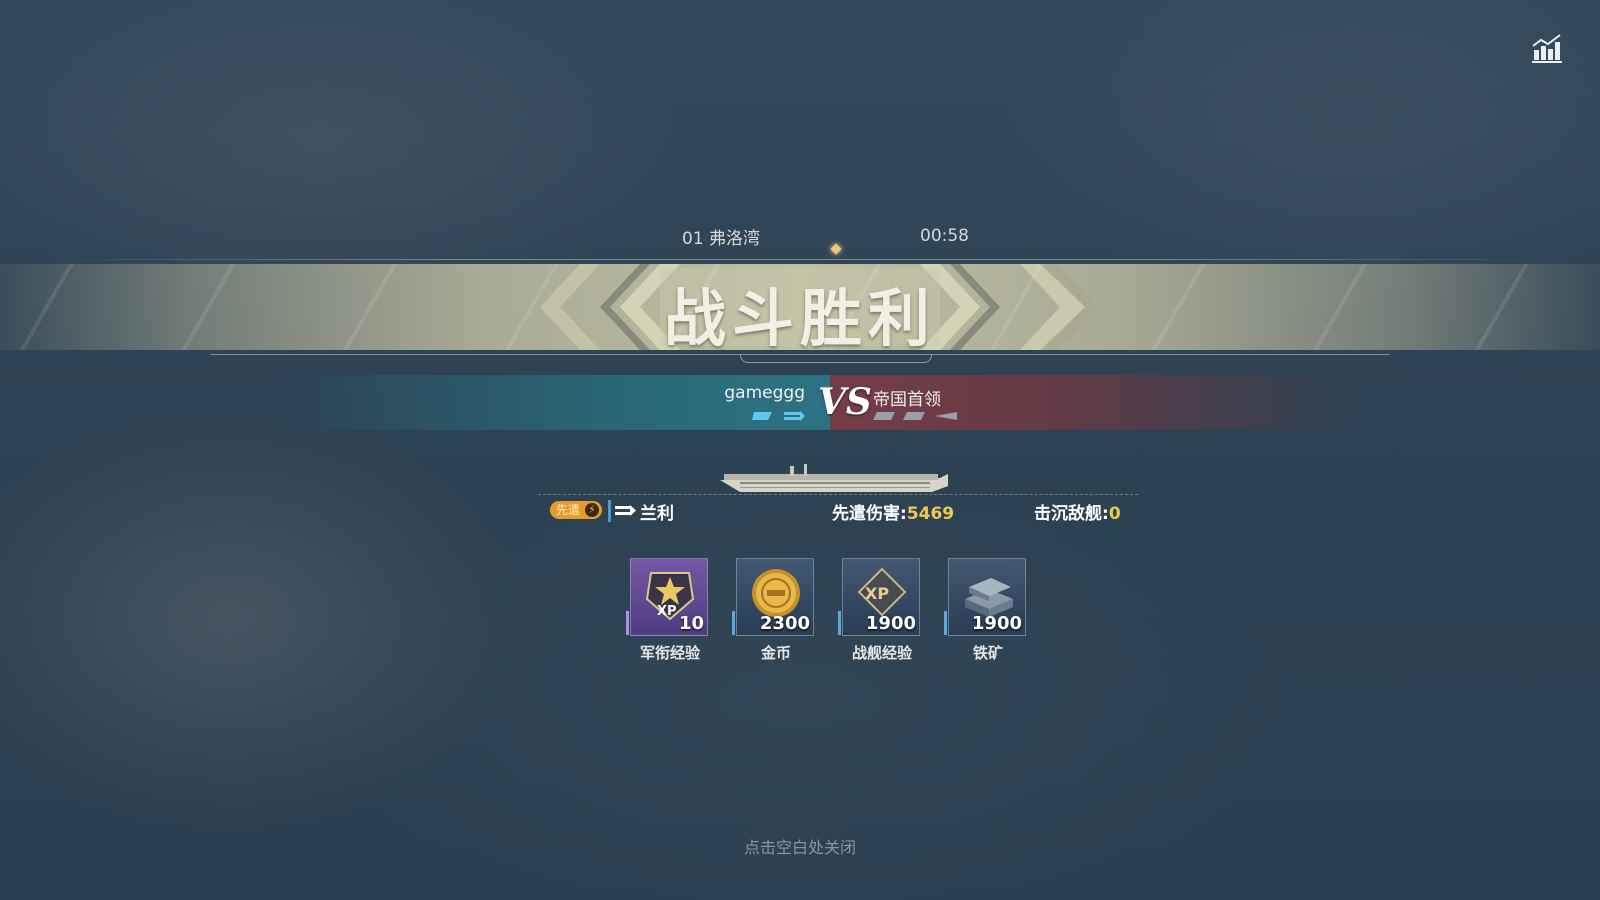  I want to click on player-fleet-icons, so click(778, 416).